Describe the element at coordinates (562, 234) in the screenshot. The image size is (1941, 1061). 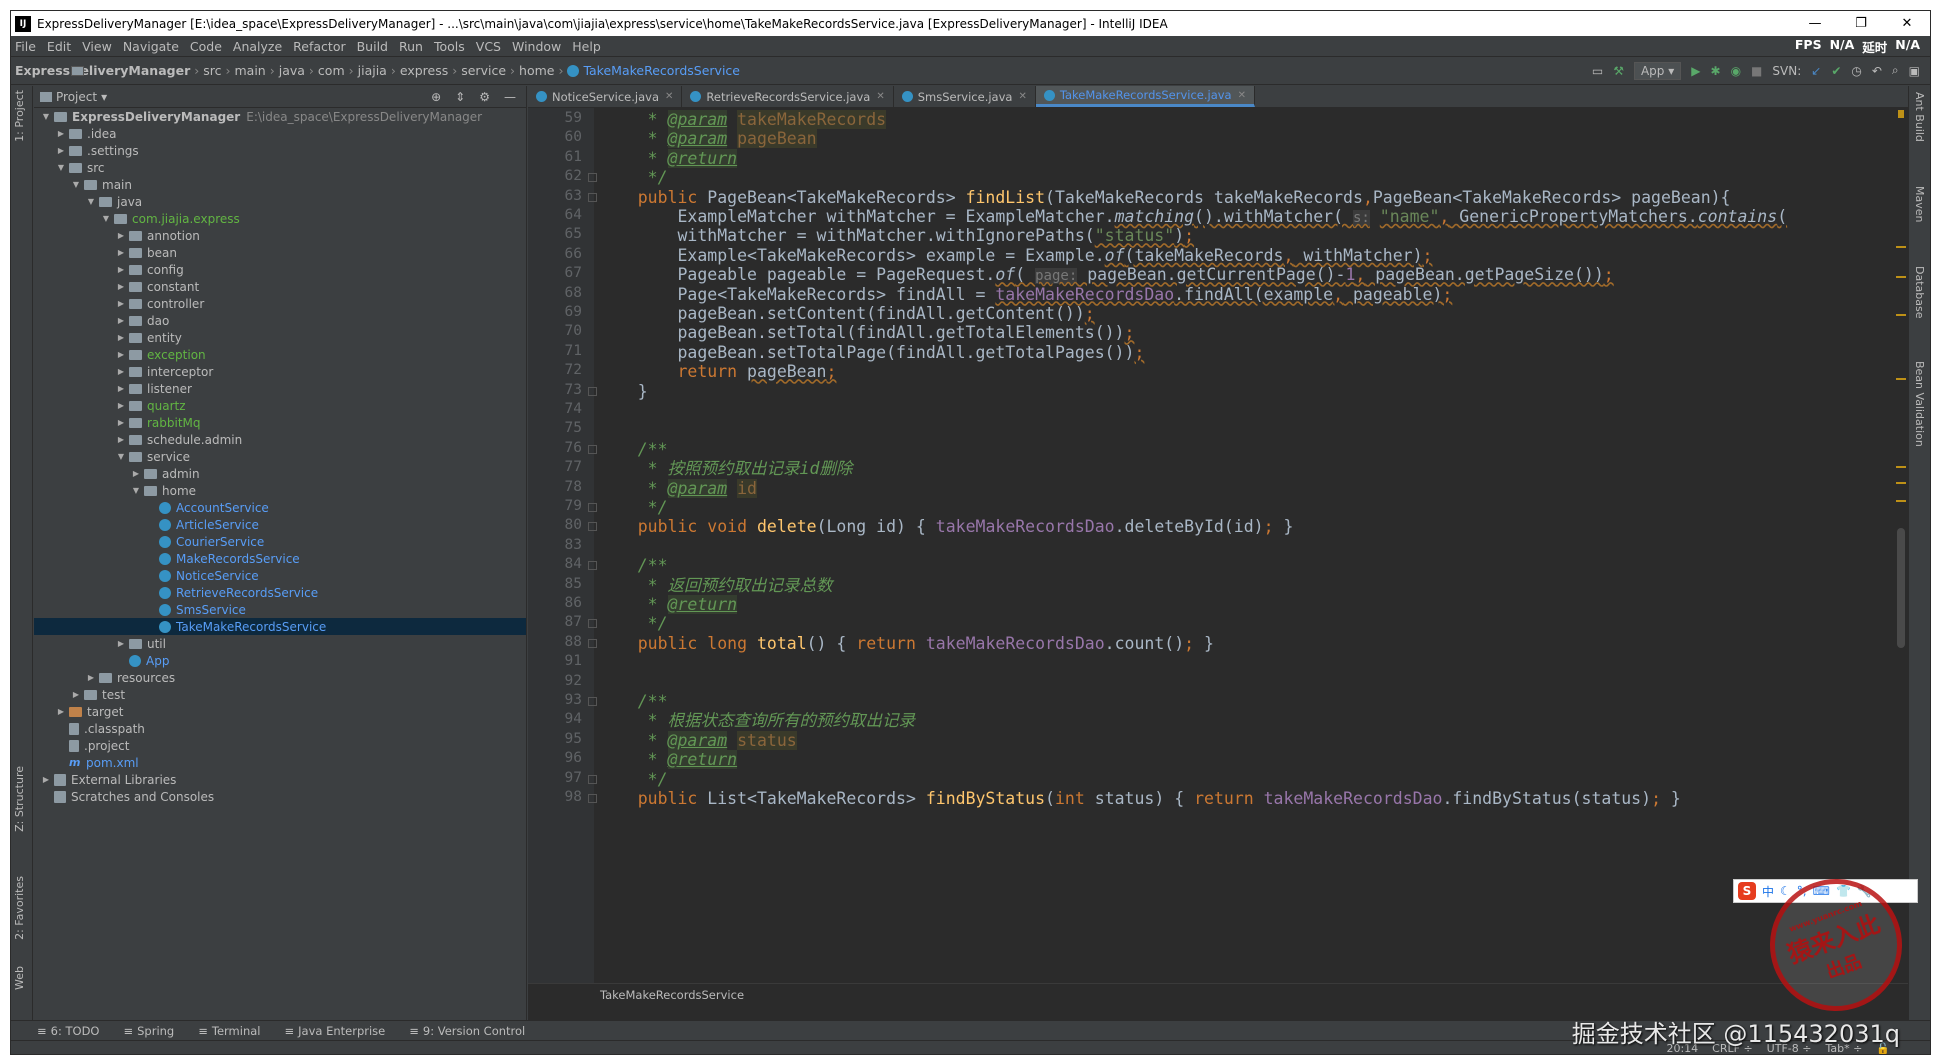
I see `line-number: 65` at that location.